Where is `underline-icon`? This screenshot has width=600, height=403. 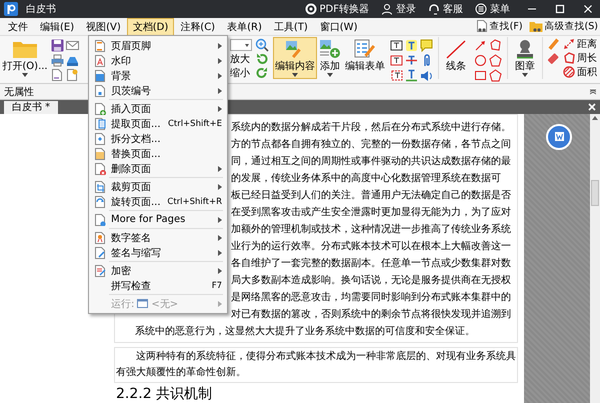 underline-icon is located at coordinates (411, 75).